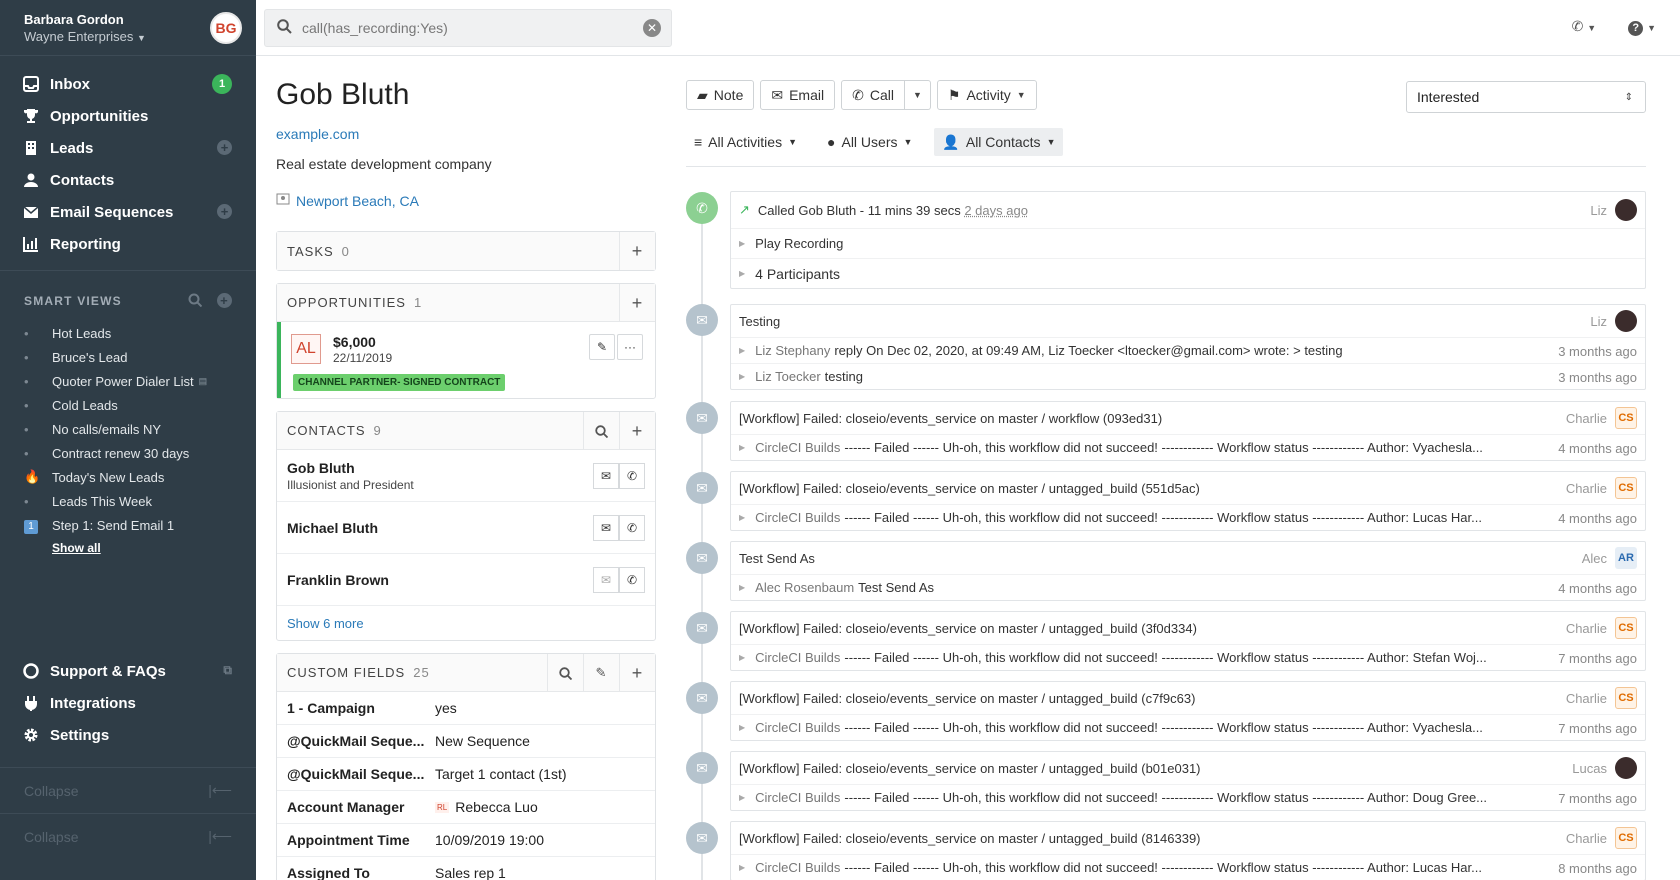 The image size is (1680, 880). Describe the element at coordinates (466, 164) in the screenshot. I see `lead-description: Real estate development company` at that location.